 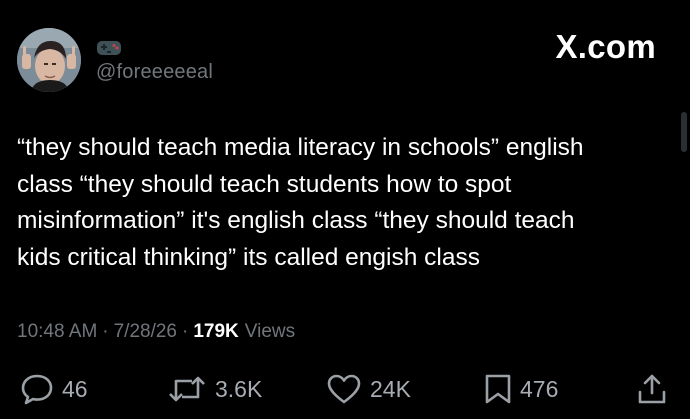 What do you see at coordinates (54, 389) in the screenshot?
I see `reply-button: 46` at bounding box center [54, 389].